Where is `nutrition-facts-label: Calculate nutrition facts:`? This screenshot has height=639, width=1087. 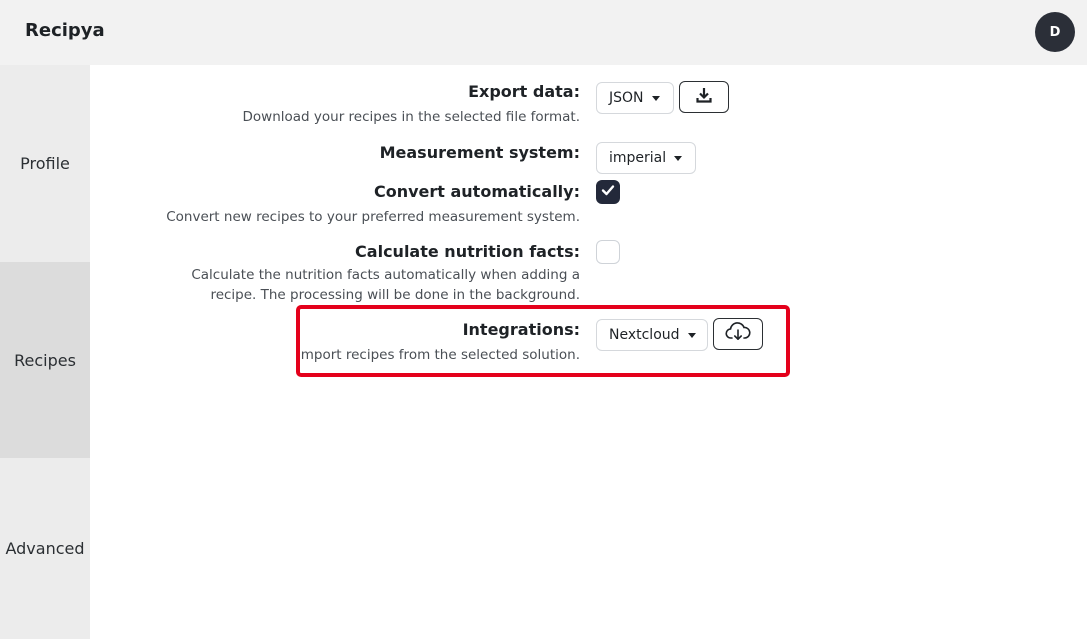 nutrition-facts-label: Calculate nutrition facts: is located at coordinates (467, 251).